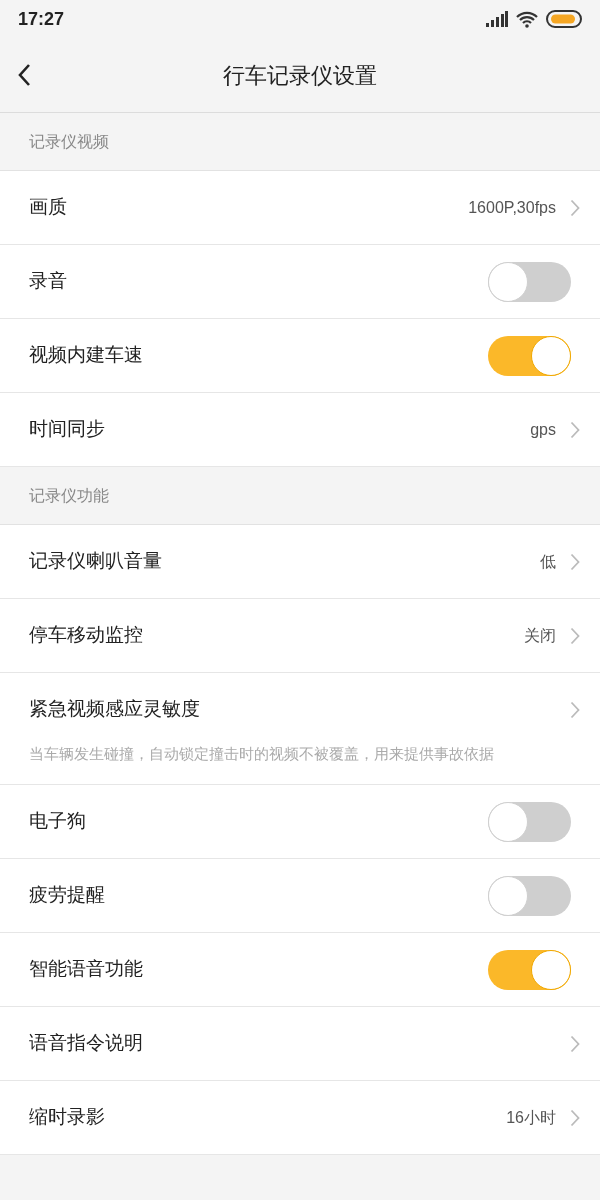  Describe the element at coordinates (86, 1043) in the screenshot. I see `setting-label: 语音指令说明` at that location.